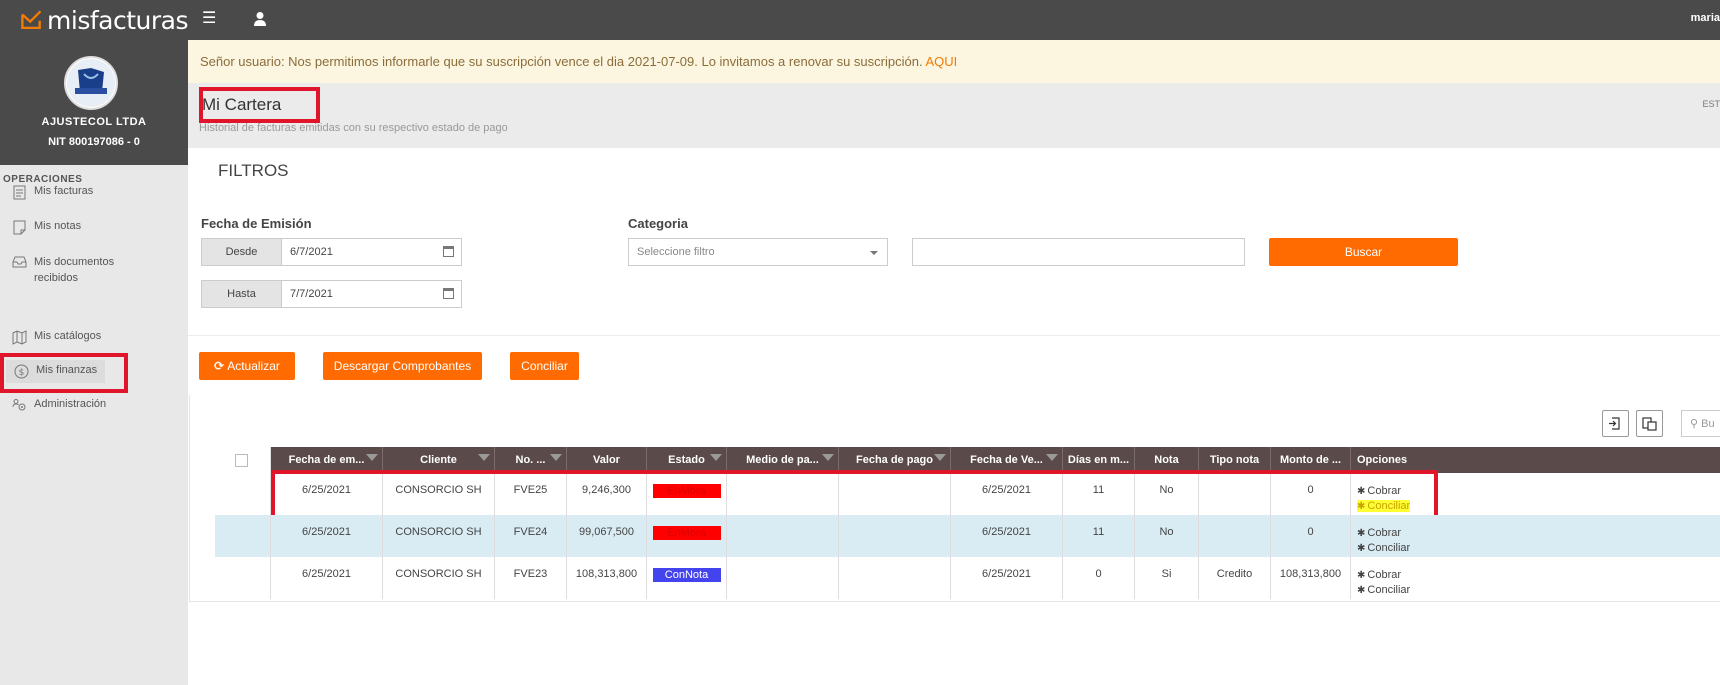  What do you see at coordinates (219, 366) in the screenshot?
I see `refresh-icon: ⟳` at bounding box center [219, 366].